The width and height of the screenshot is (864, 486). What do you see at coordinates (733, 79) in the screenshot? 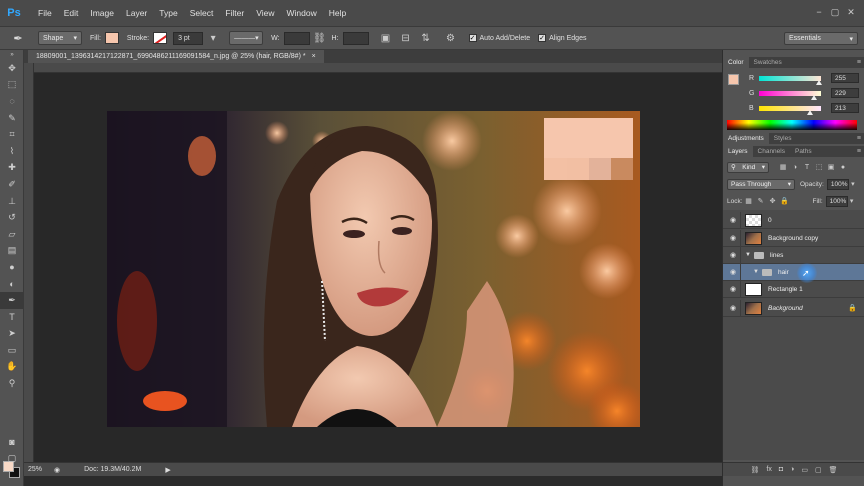
I see `current-color-swatch` at bounding box center [733, 79].